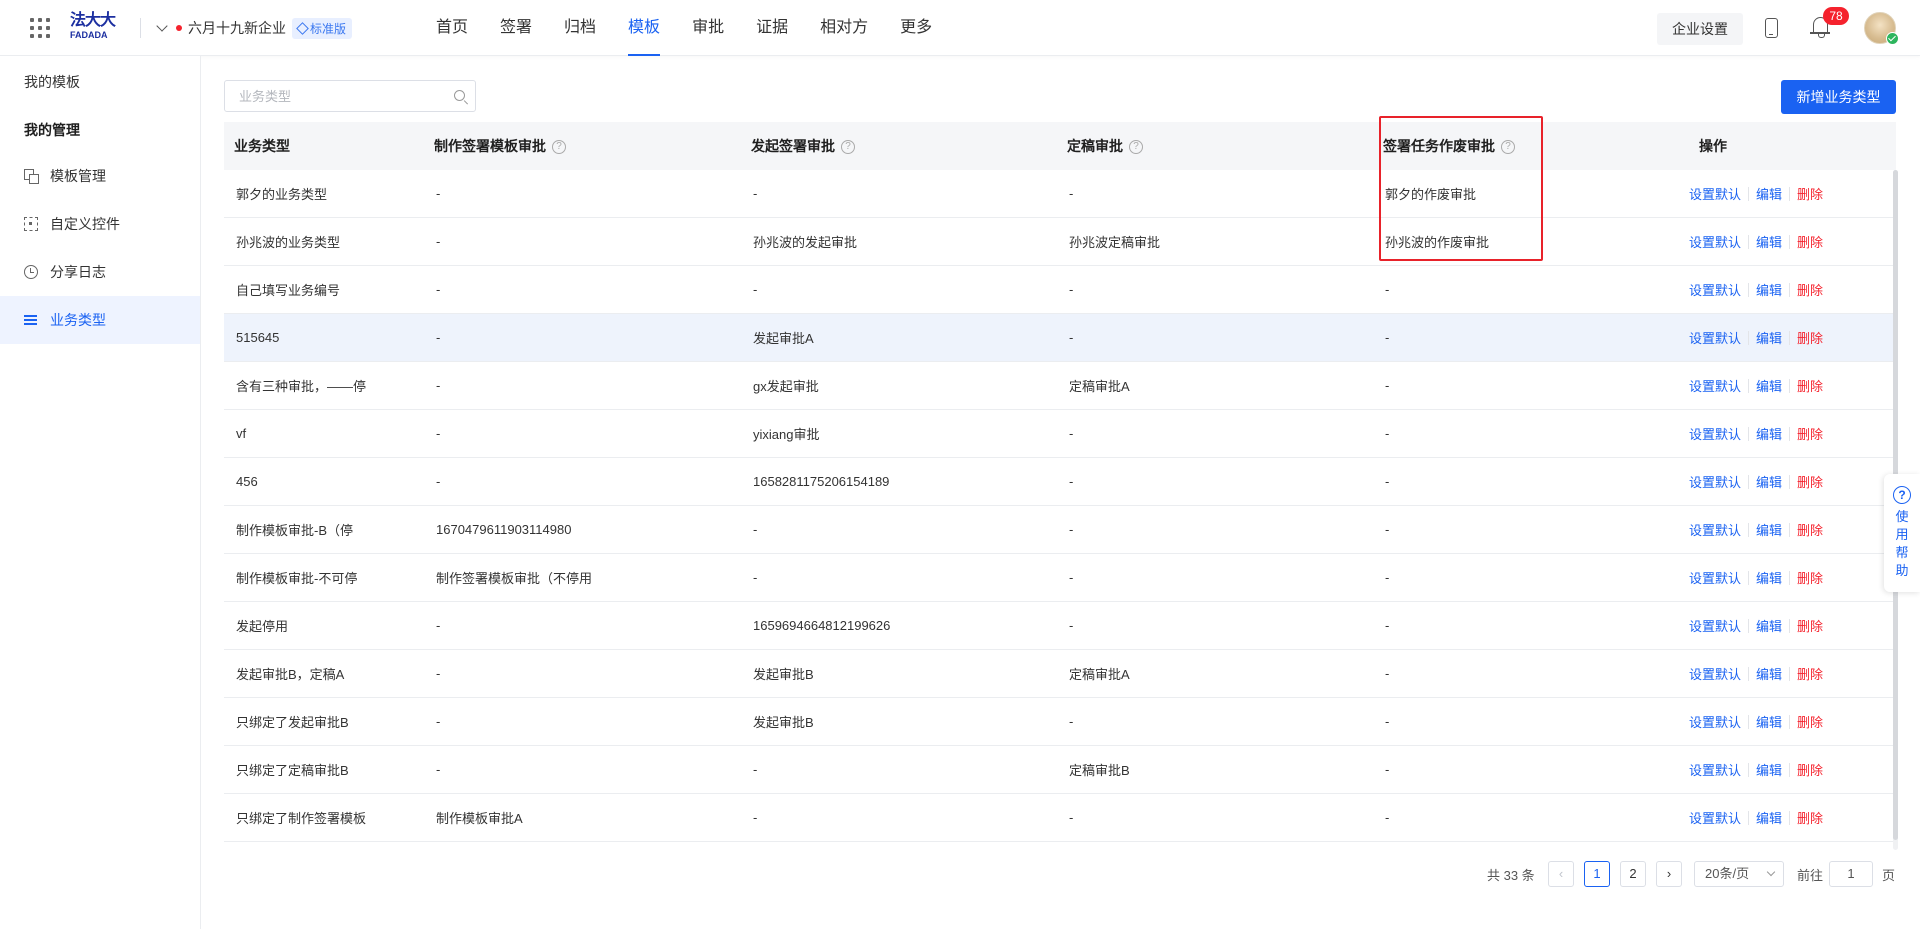 The width and height of the screenshot is (1920, 929). Describe the element at coordinates (1838, 97) in the screenshot. I see `add-business-type-button: 新增业务类型` at that location.